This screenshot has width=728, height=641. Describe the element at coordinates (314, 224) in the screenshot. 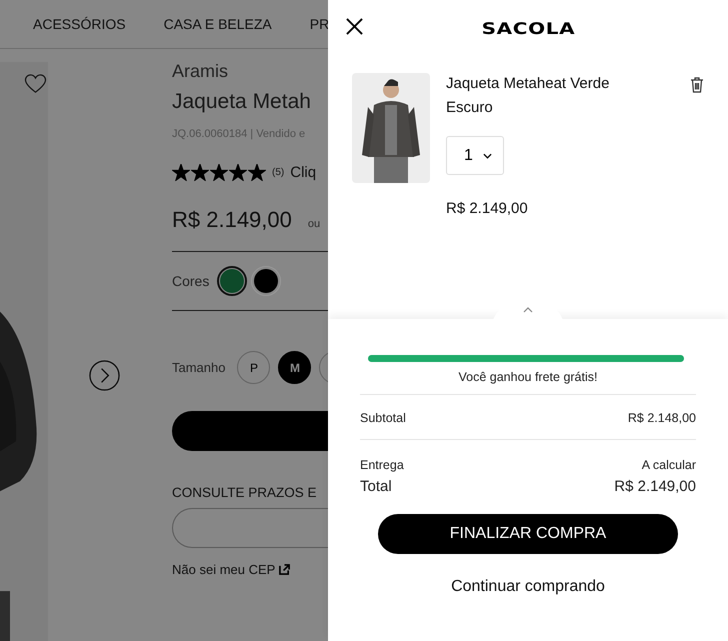

I see `installments-text: ou` at that location.